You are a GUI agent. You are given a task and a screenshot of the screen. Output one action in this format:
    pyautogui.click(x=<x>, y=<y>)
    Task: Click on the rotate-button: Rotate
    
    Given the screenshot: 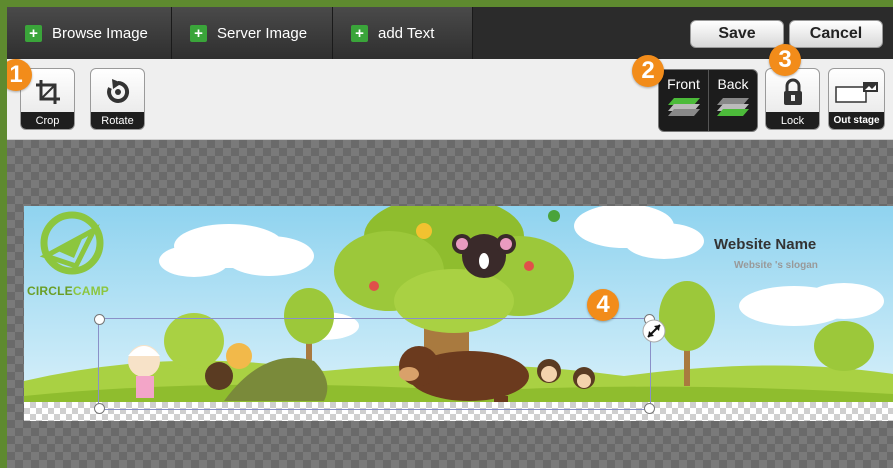 What is the action you would take?
    pyautogui.click(x=117, y=99)
    